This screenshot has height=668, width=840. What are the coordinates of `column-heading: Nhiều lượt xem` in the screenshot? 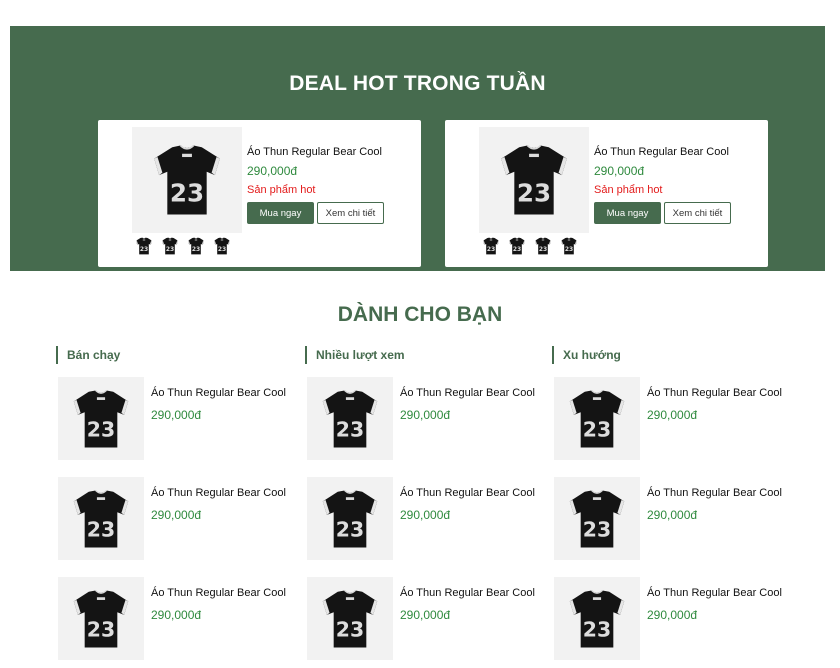 It's located at (425, 355).